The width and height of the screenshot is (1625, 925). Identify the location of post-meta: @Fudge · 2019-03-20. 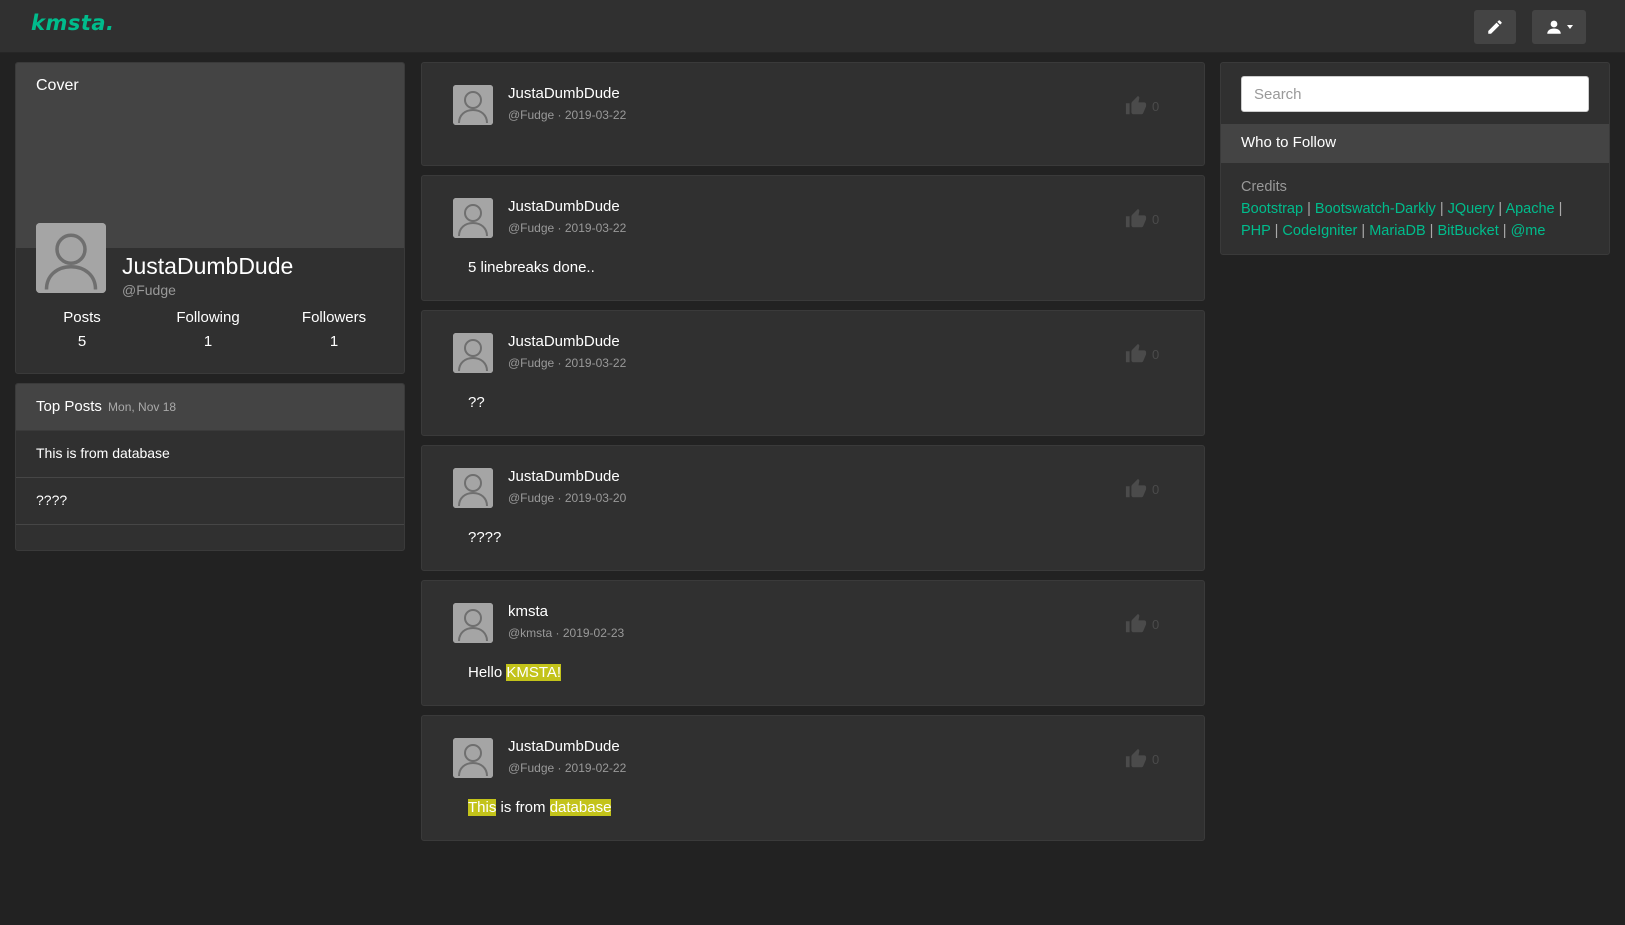
(567, 498).